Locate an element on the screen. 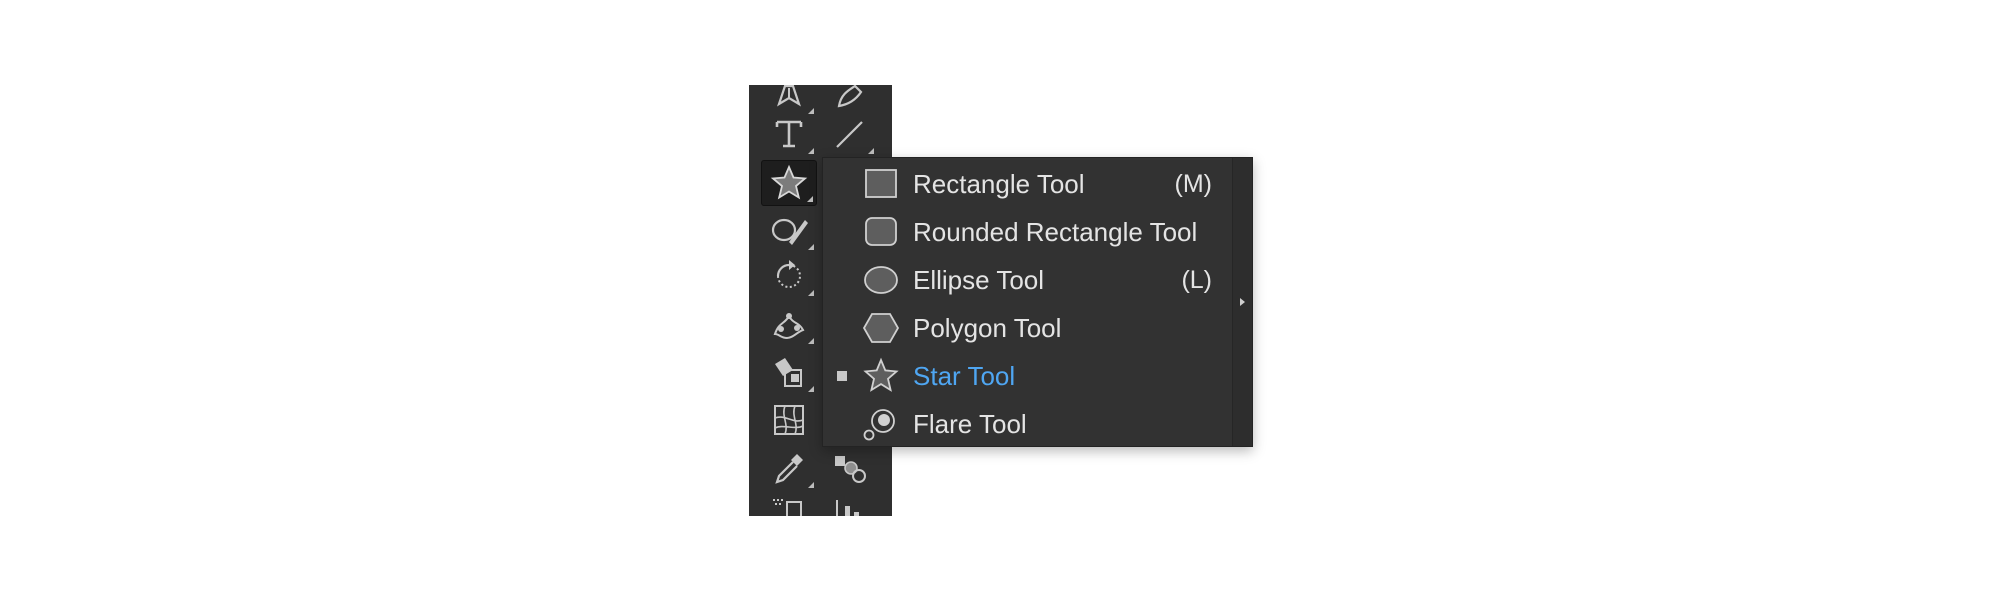 This screenshot has width=2001, height=600. column-graph-tool-icon is located at coordinates (847, 508).